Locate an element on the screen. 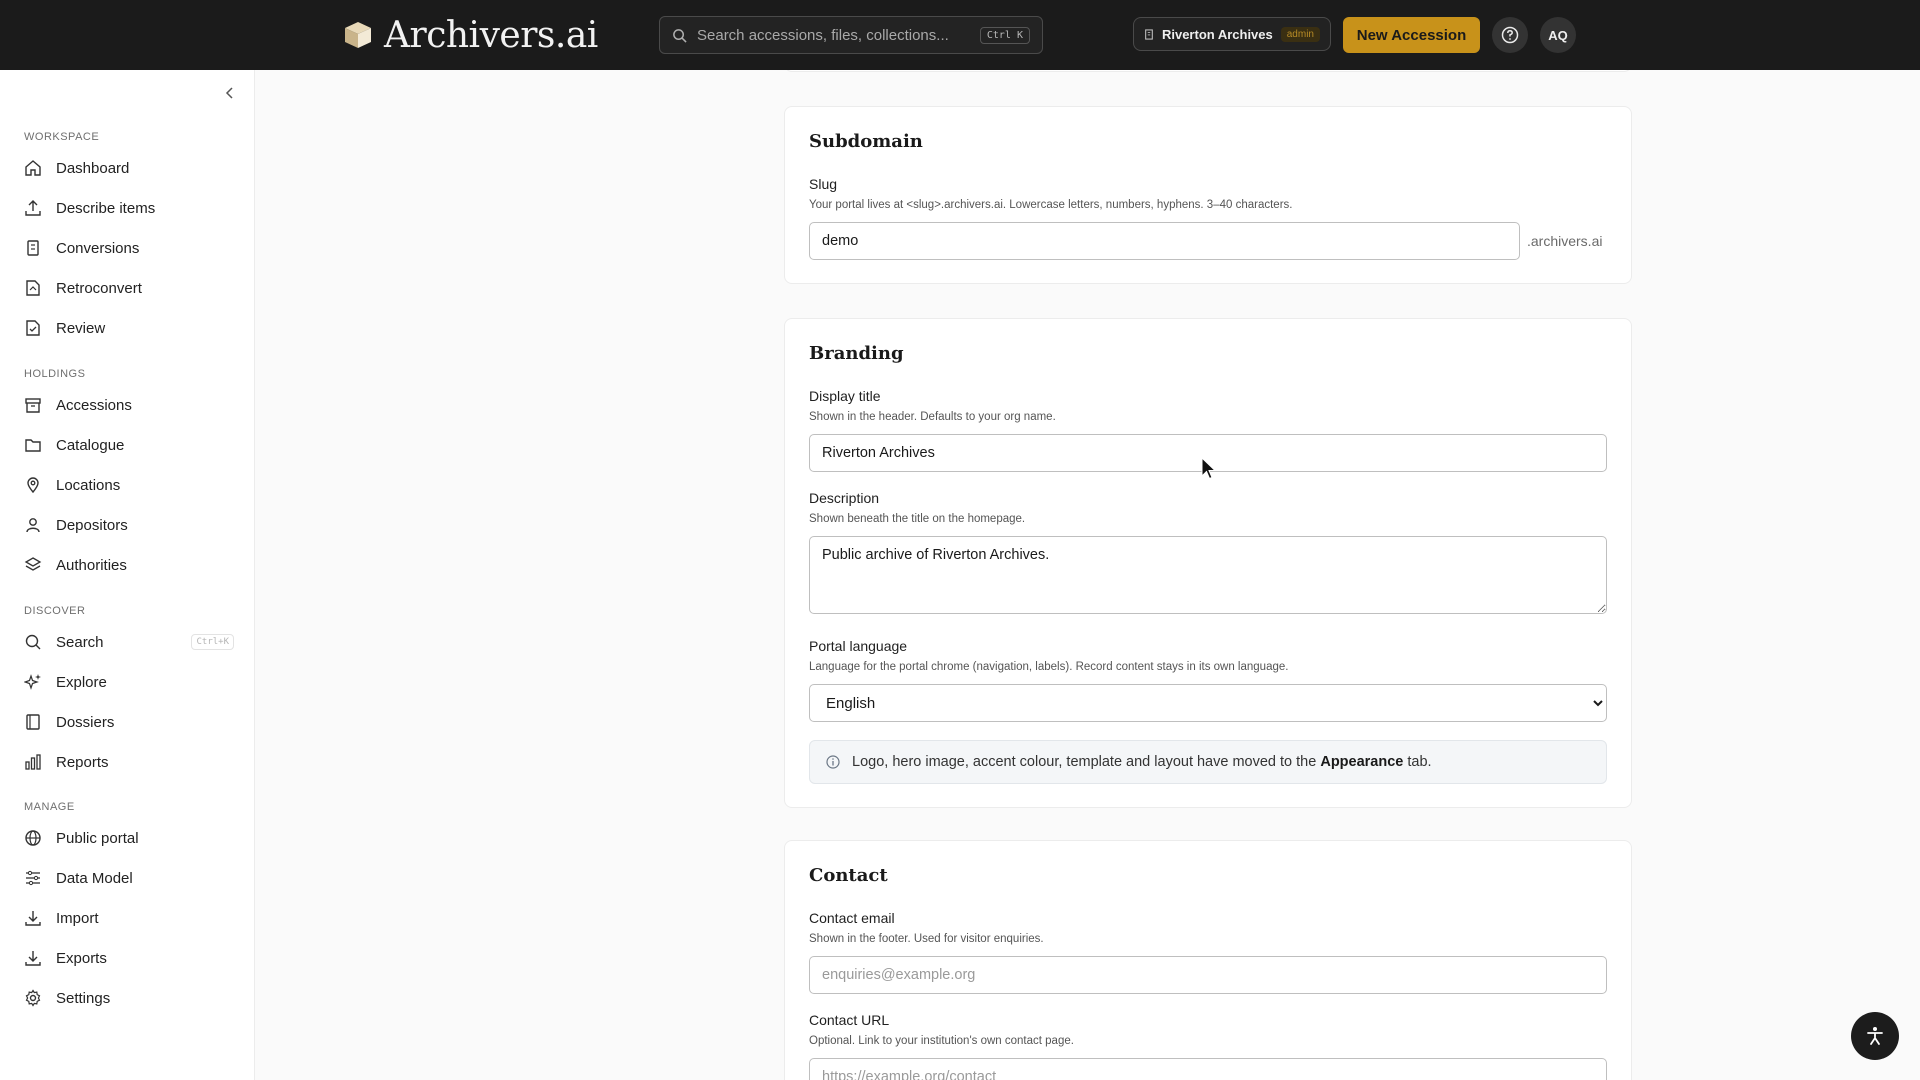 This screenshot has height=1080, width=1920. portal-language-label: Portal language is located at coordinates (858, 646).